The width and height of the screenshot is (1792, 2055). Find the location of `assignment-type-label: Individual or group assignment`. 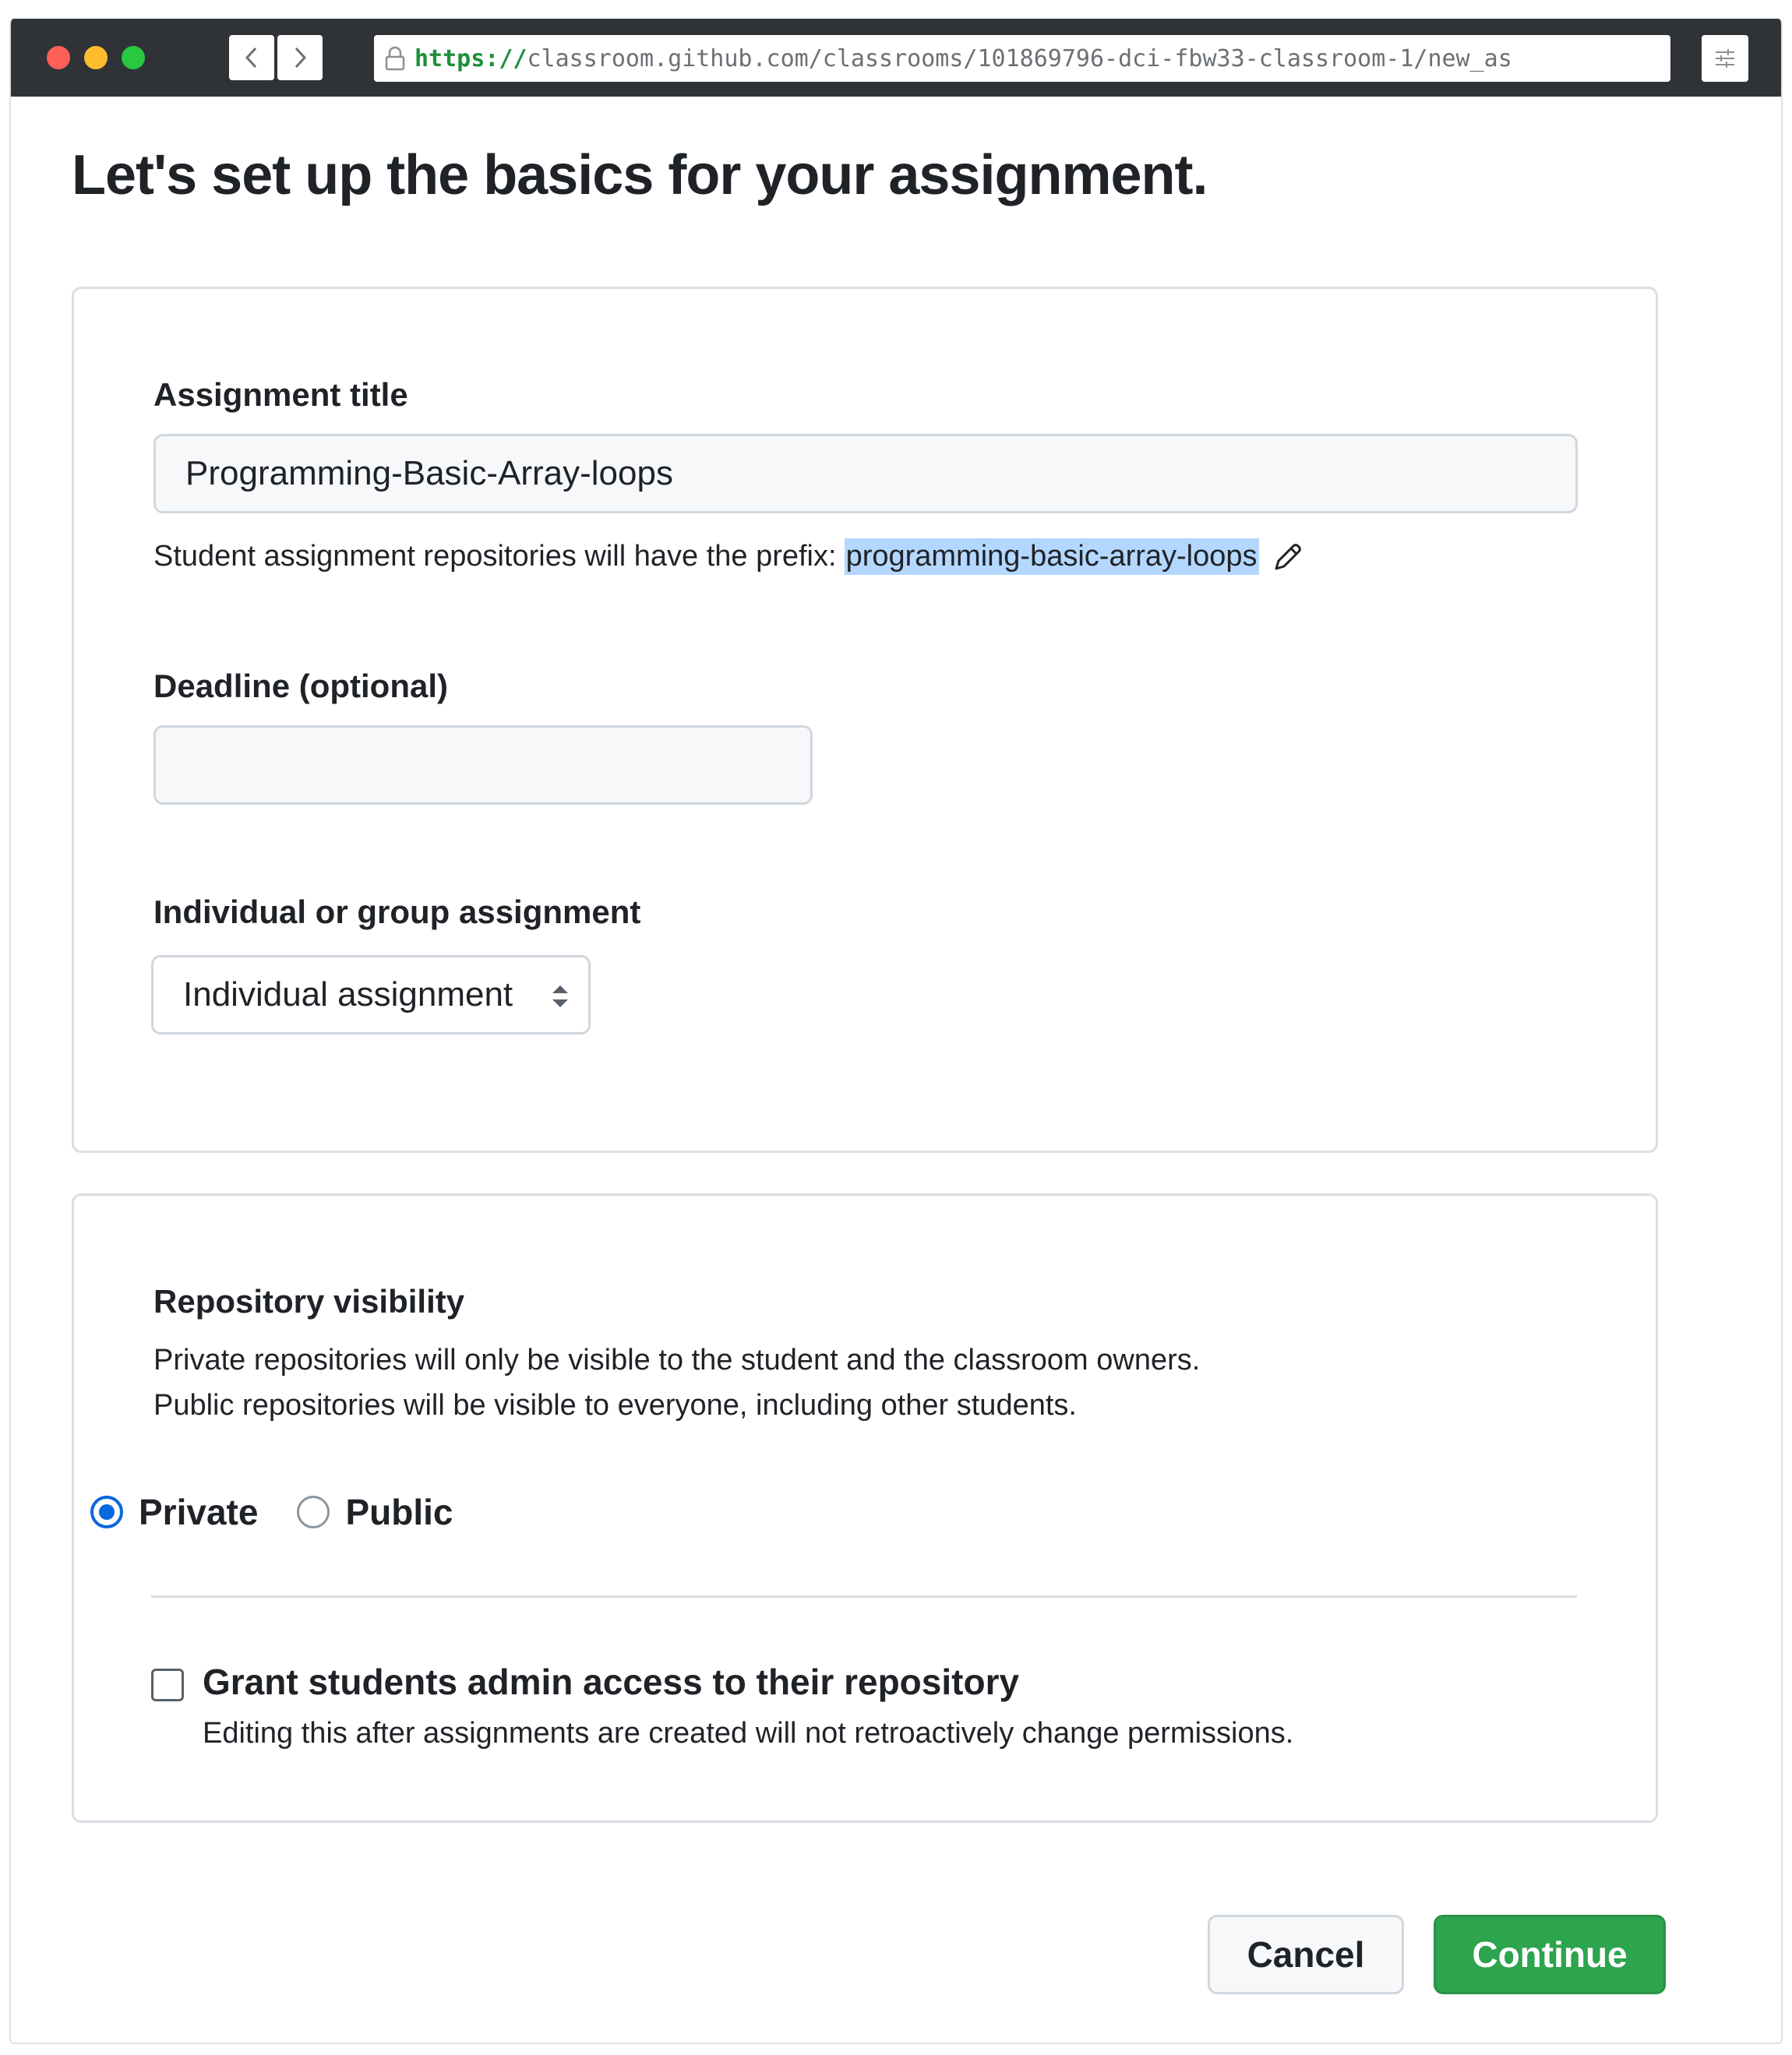

assignment-type-label: Individual or group assignment is located at coordinates (397, 912).